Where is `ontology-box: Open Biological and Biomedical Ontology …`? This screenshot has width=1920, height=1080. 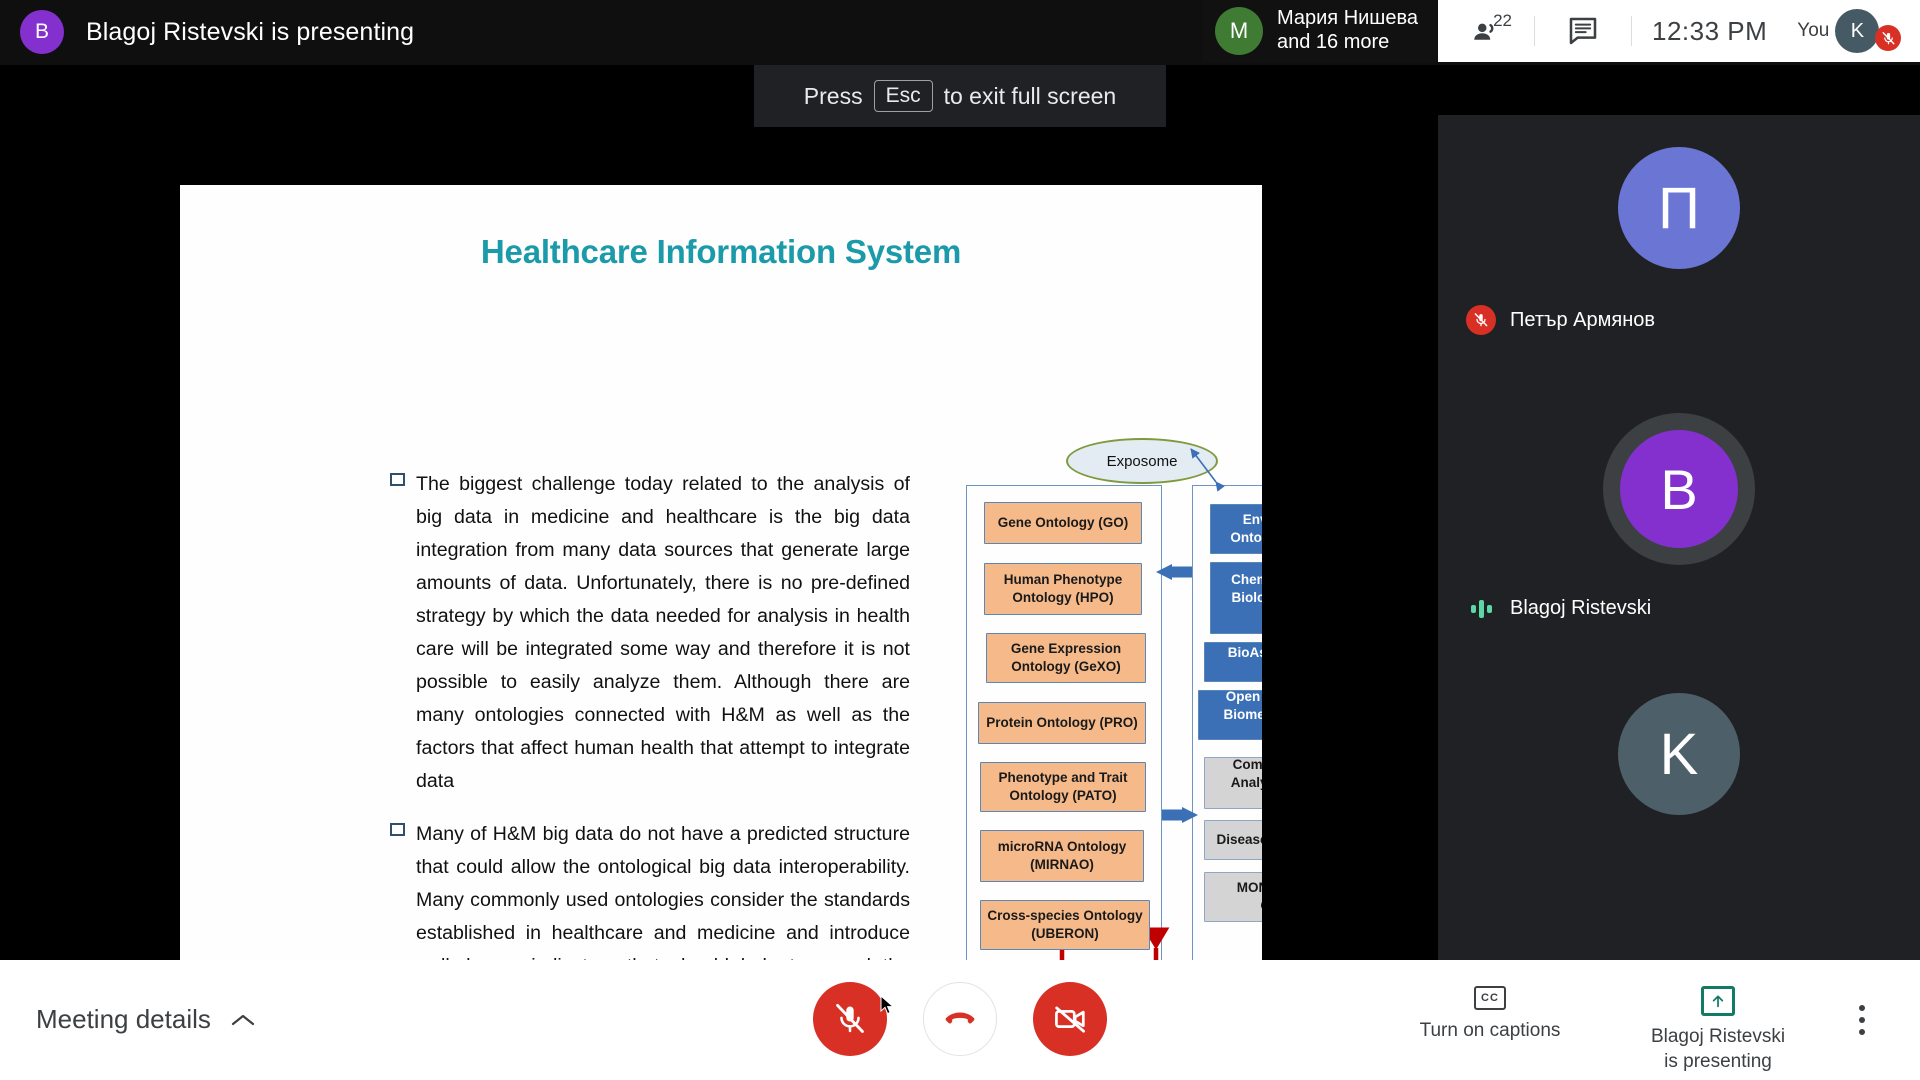 ontology-box: Open Biological and Biomedical Ontology … is located at coordinates (1230, 714).